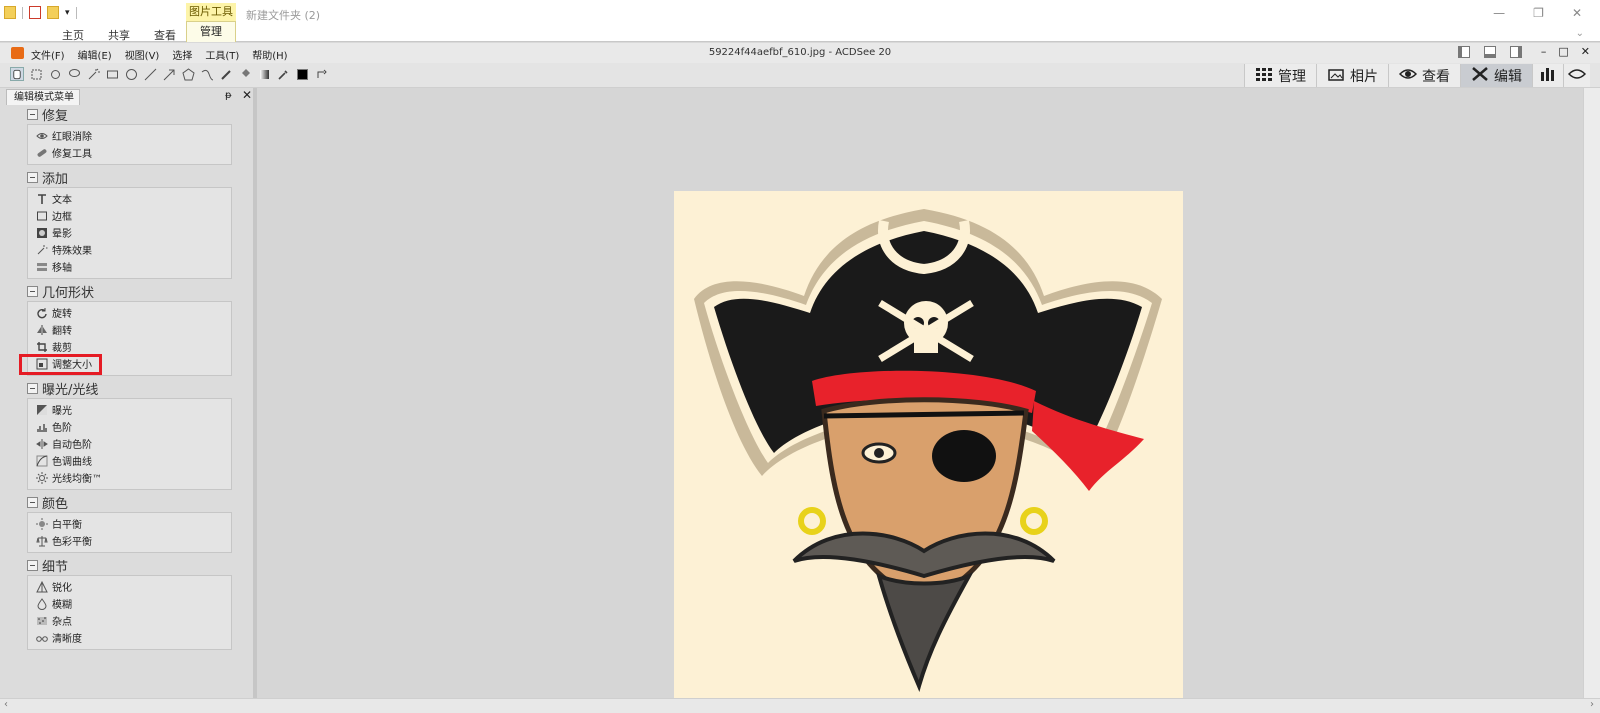  I want to click on hand-tool-icon, so click(17, 74).